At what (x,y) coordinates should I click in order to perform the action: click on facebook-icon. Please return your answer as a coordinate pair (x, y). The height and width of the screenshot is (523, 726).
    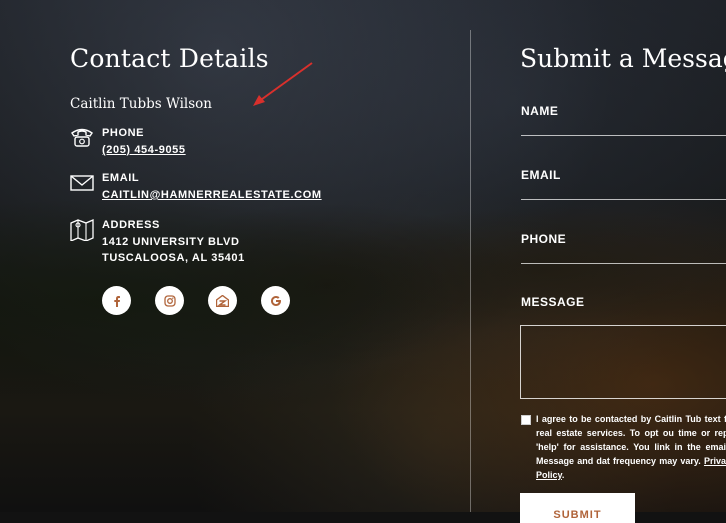
    Looking at the image, I should click on (116, 301).